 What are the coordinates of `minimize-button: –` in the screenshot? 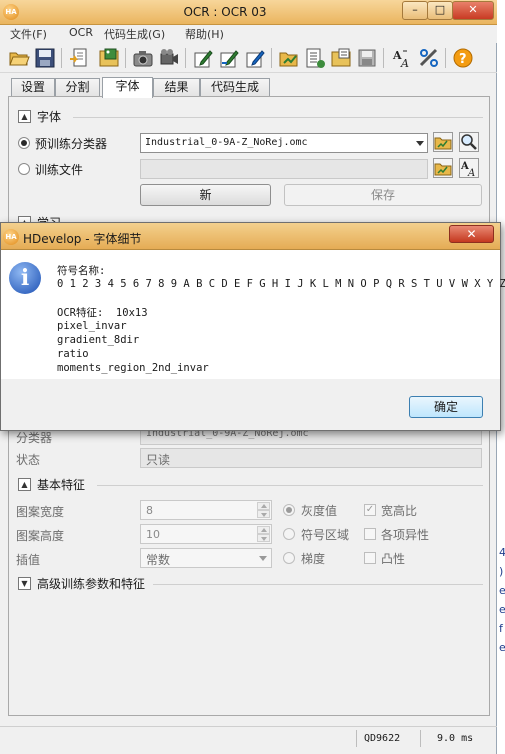 It's located at (415, 10).